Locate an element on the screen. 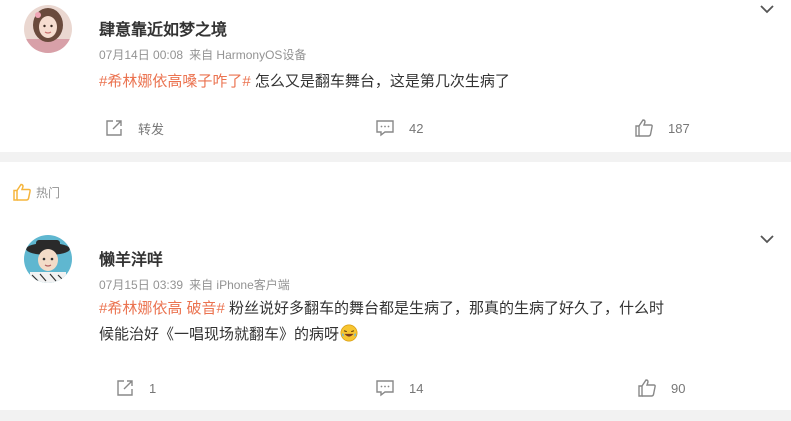 This screenshot has height=421, width=791. comment-count: 42 is located at coordinates (416, 128).